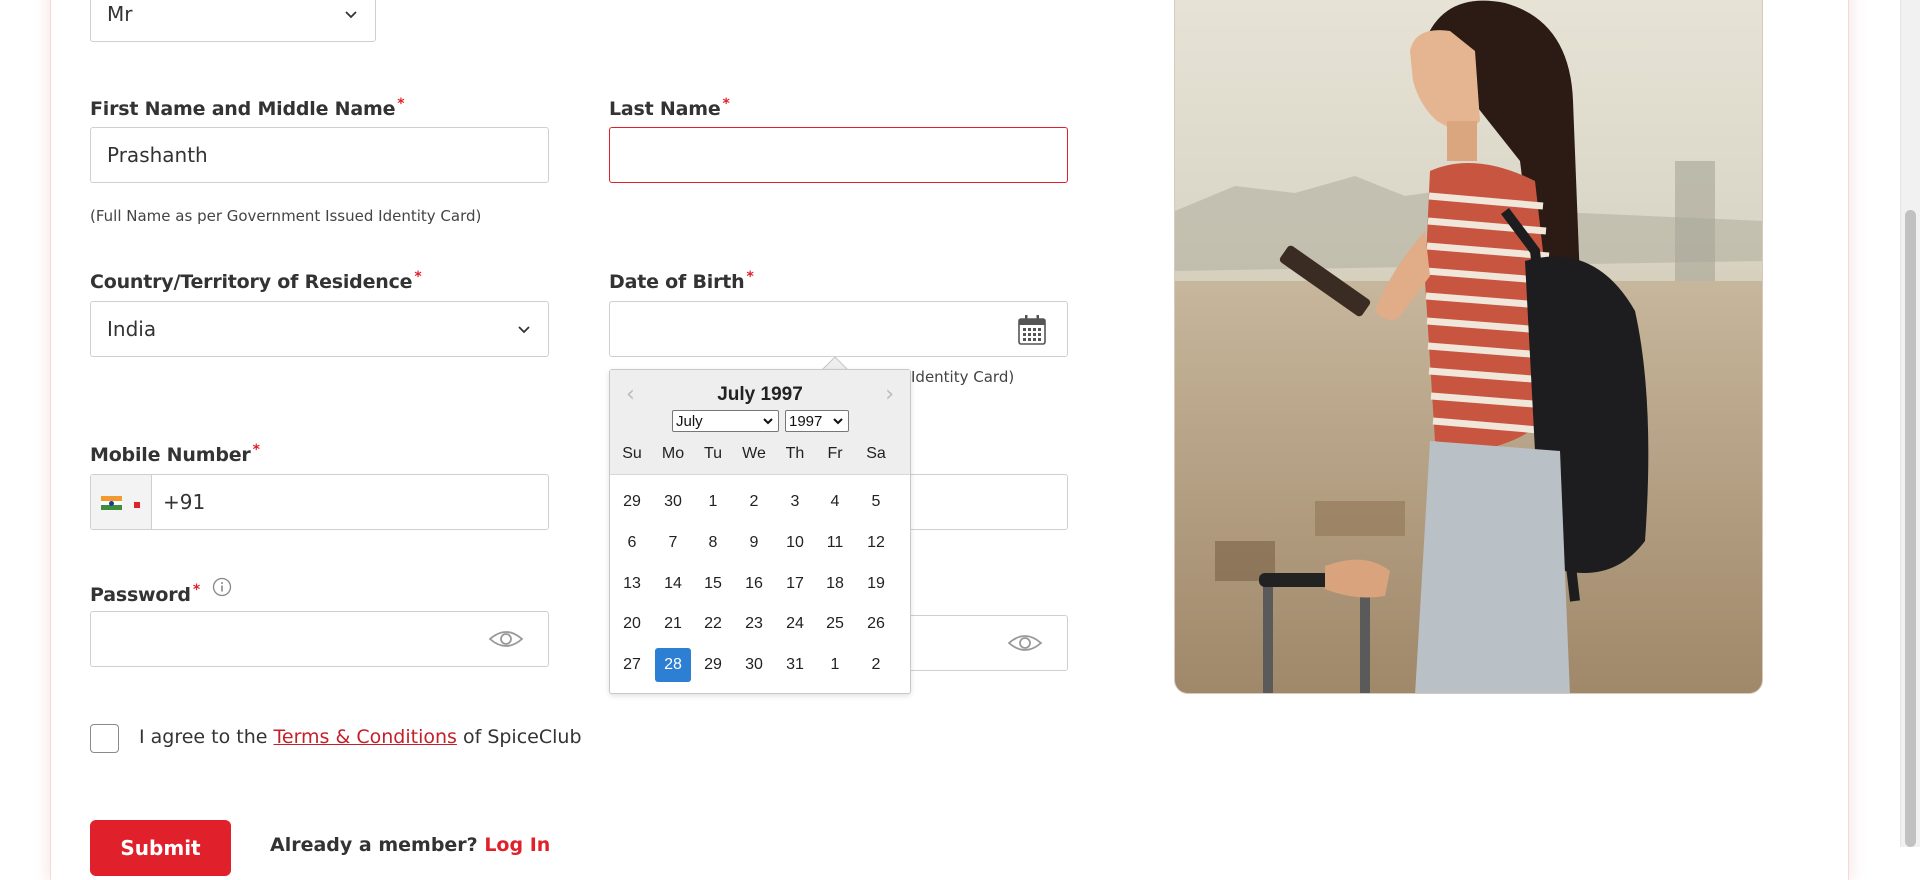  What do you see at coordinates (319, 329) in the screenshot?
I see `country-select: India` at bounding box center [319, 329].